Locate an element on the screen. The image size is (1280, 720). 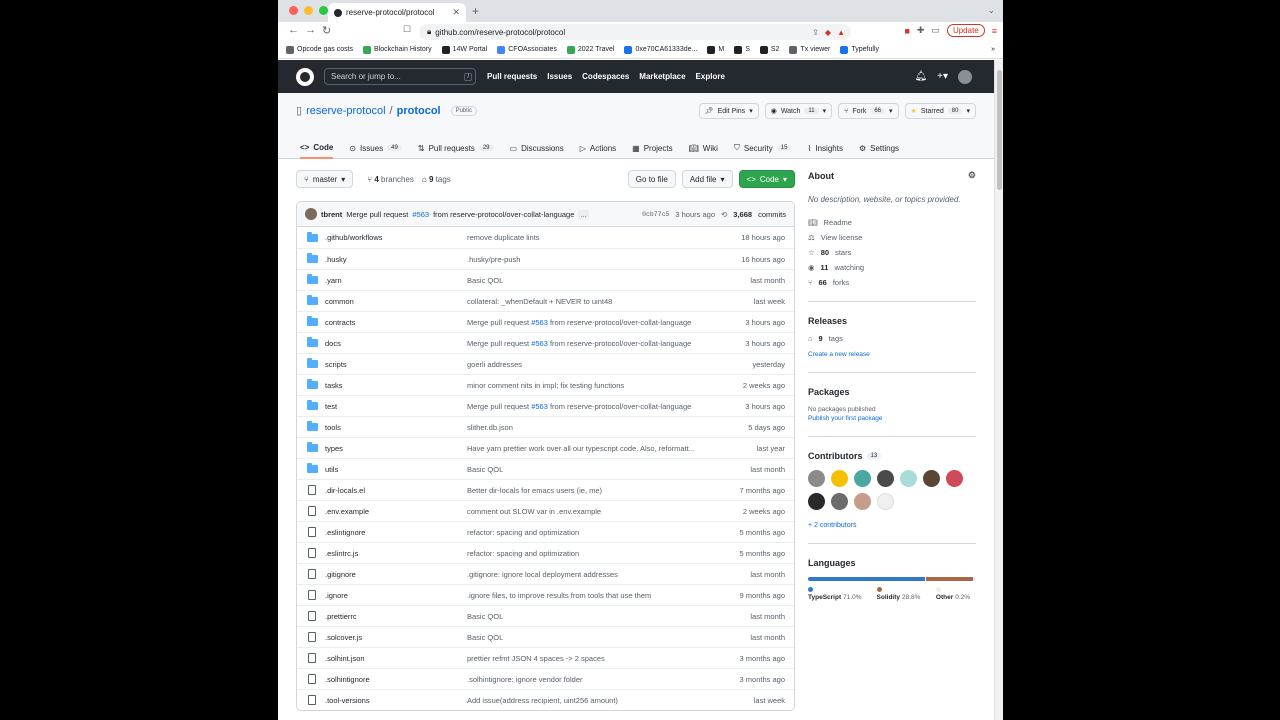
file-name-link: .env.example is located at coordinates (396, 511).